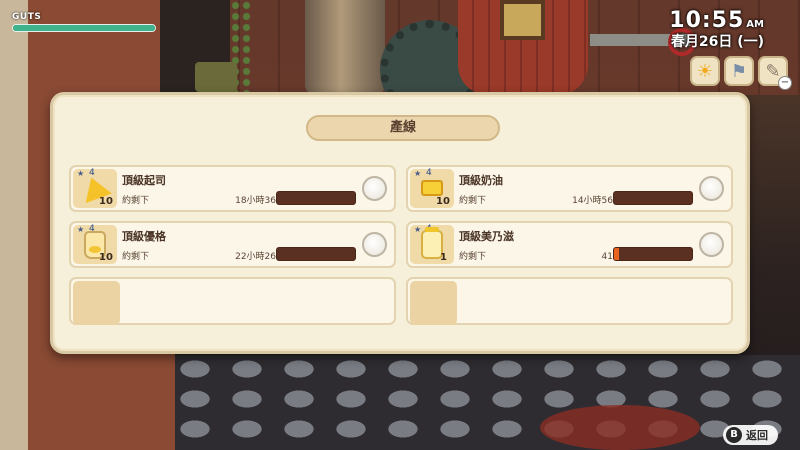  What do you see at coordinates (707, 20) in the screenshot?
I see `clock-time: 10:55` at bounding box center [707, 20].